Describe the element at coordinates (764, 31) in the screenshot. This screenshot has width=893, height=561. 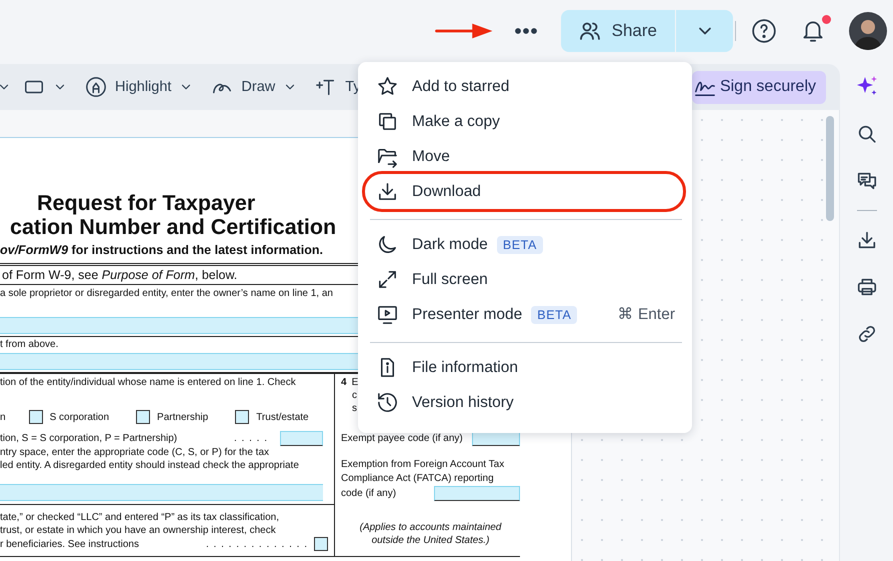
I see `help-icon` at that location.